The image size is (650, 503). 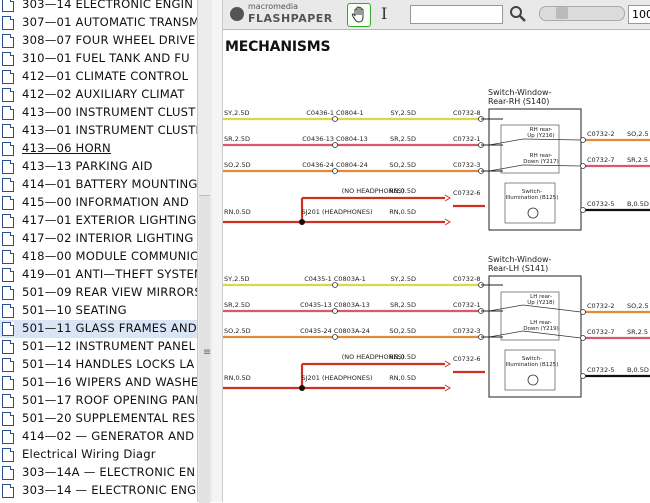 I want to click on tree-item-label: 417—01 EXTERIOR LIGHTING, so click(x=109, y=220).